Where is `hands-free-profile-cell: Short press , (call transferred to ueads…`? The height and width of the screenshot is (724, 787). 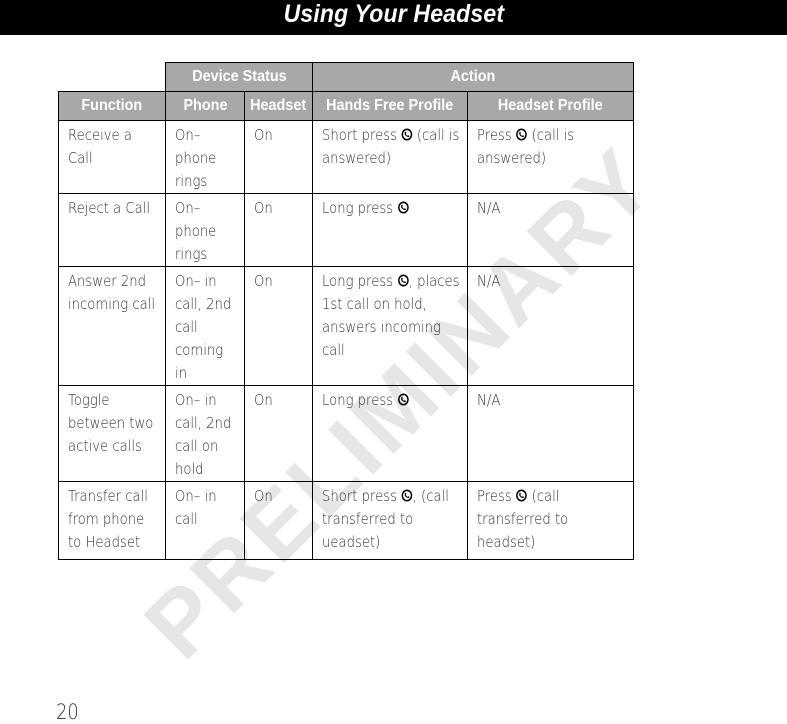 hands-free-profile-cell: Short press , (call transferred to ueads… is located at coordinates (390, 520).